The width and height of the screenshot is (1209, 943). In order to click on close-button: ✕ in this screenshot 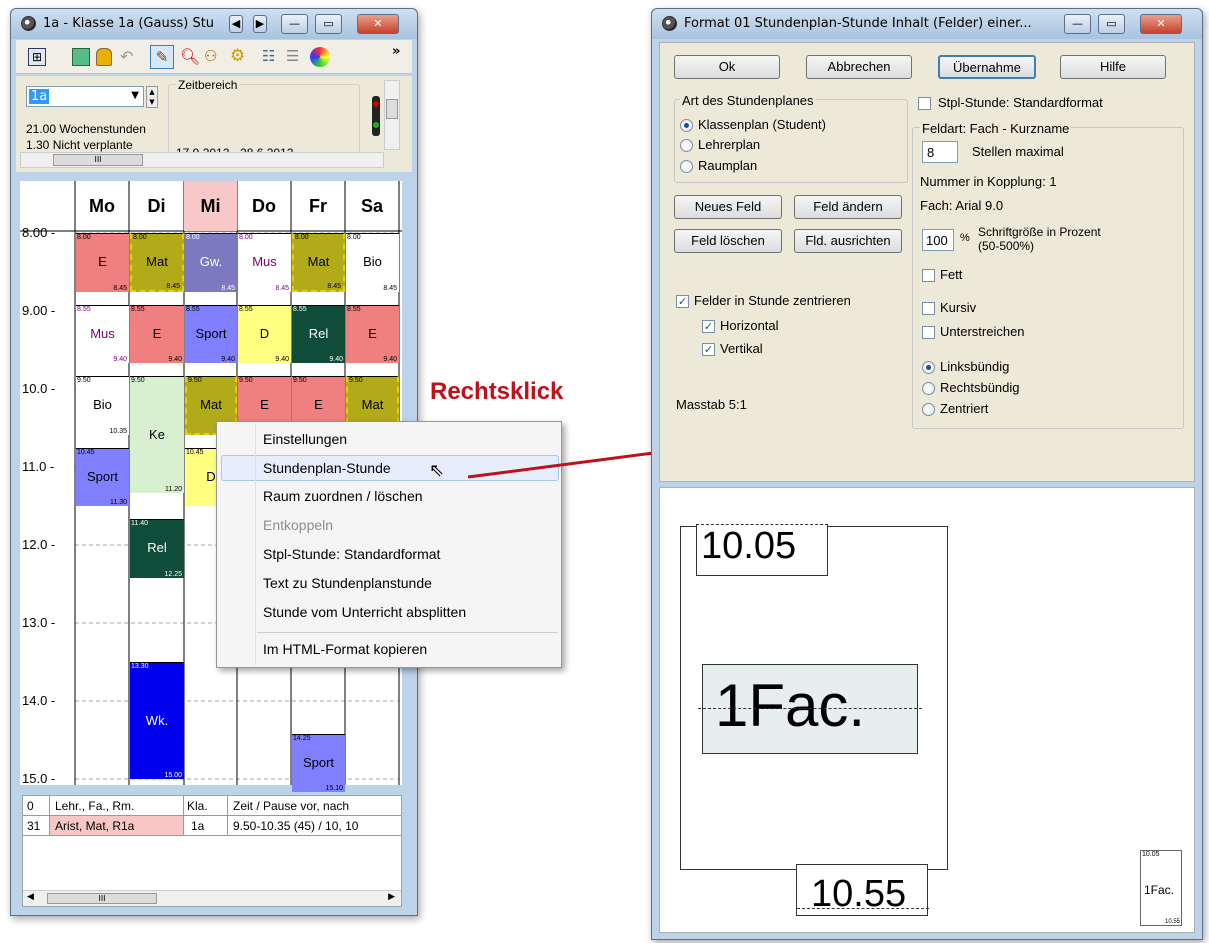, I will do `click(378, 24)`.